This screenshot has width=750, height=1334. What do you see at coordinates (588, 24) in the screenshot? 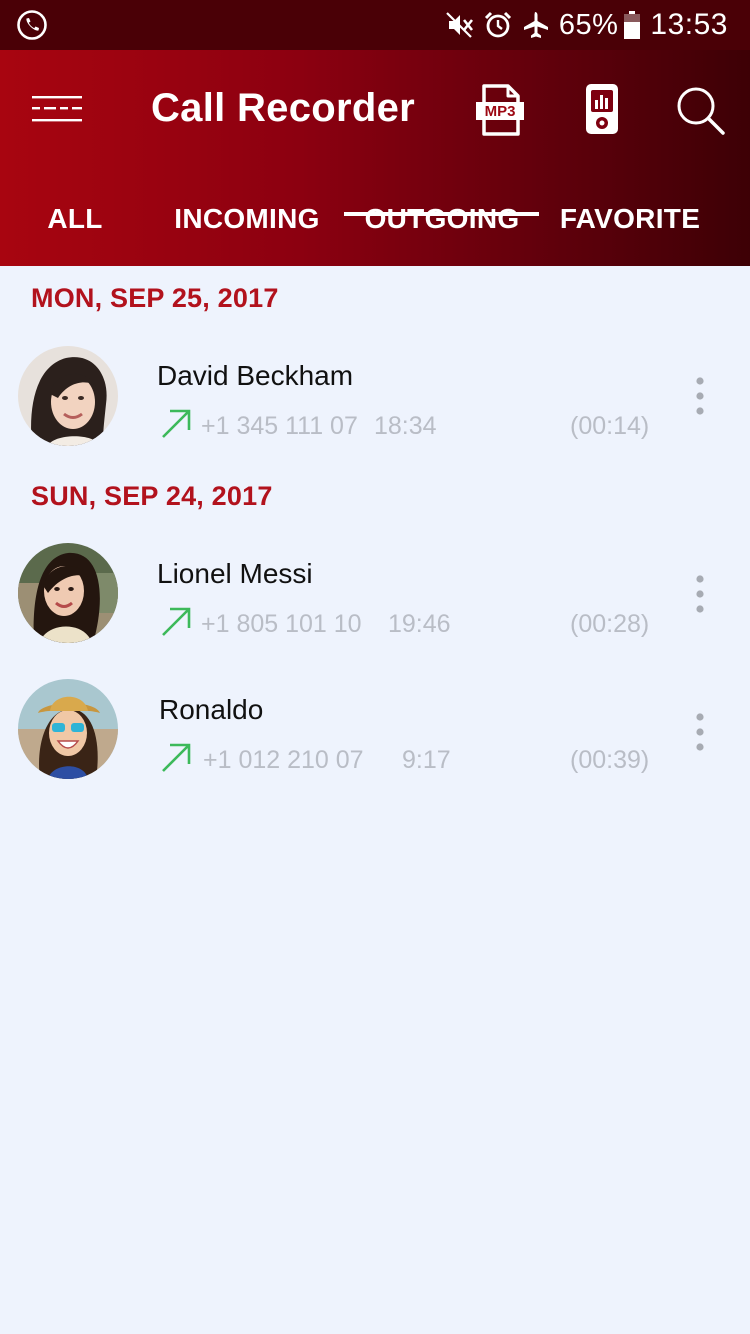
I see `battery-percent: 65%` at bounding box center [588, 24].